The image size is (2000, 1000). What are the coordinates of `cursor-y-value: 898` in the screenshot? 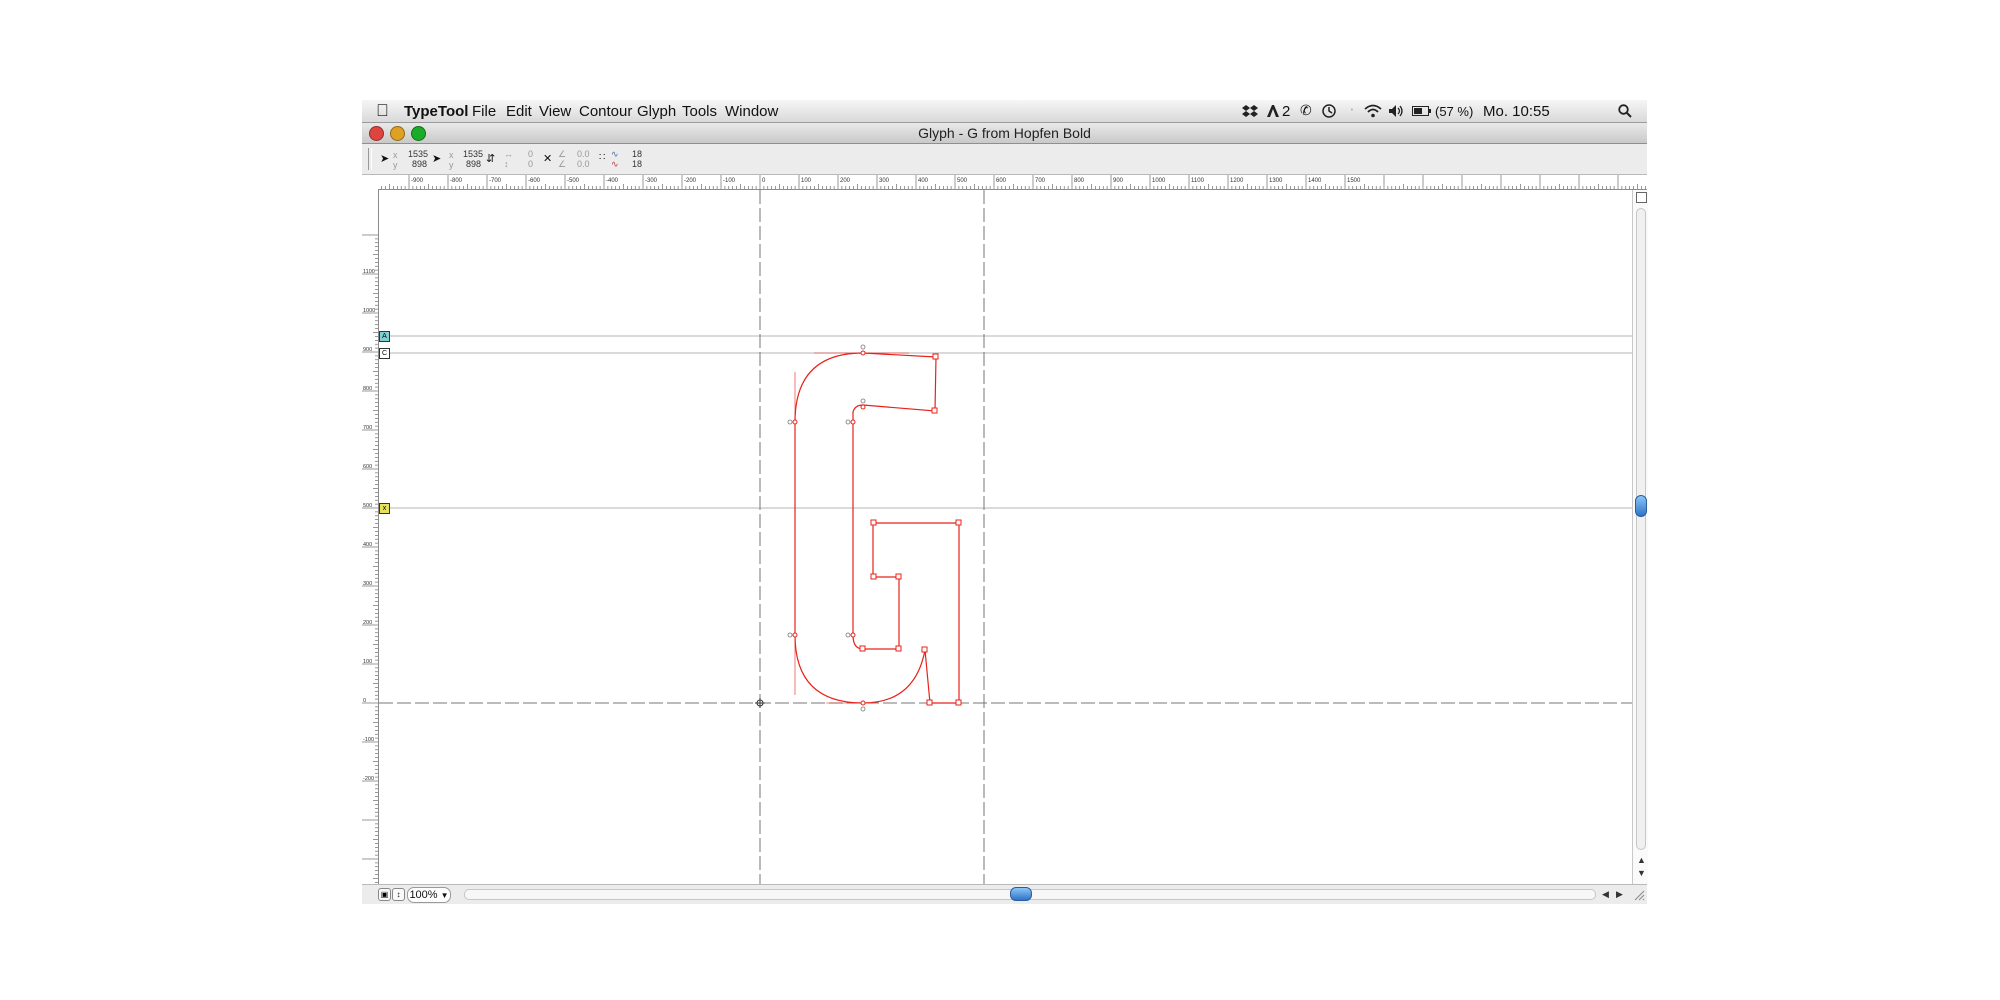 It's located at (420, 164).